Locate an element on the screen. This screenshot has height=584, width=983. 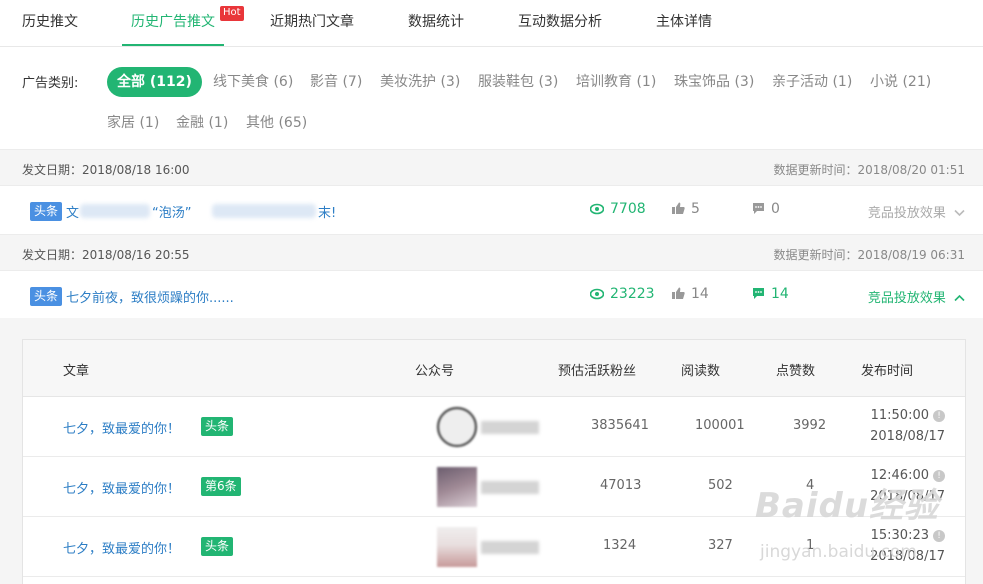
row-fans: 1324 is located at coordinates (620, 545).